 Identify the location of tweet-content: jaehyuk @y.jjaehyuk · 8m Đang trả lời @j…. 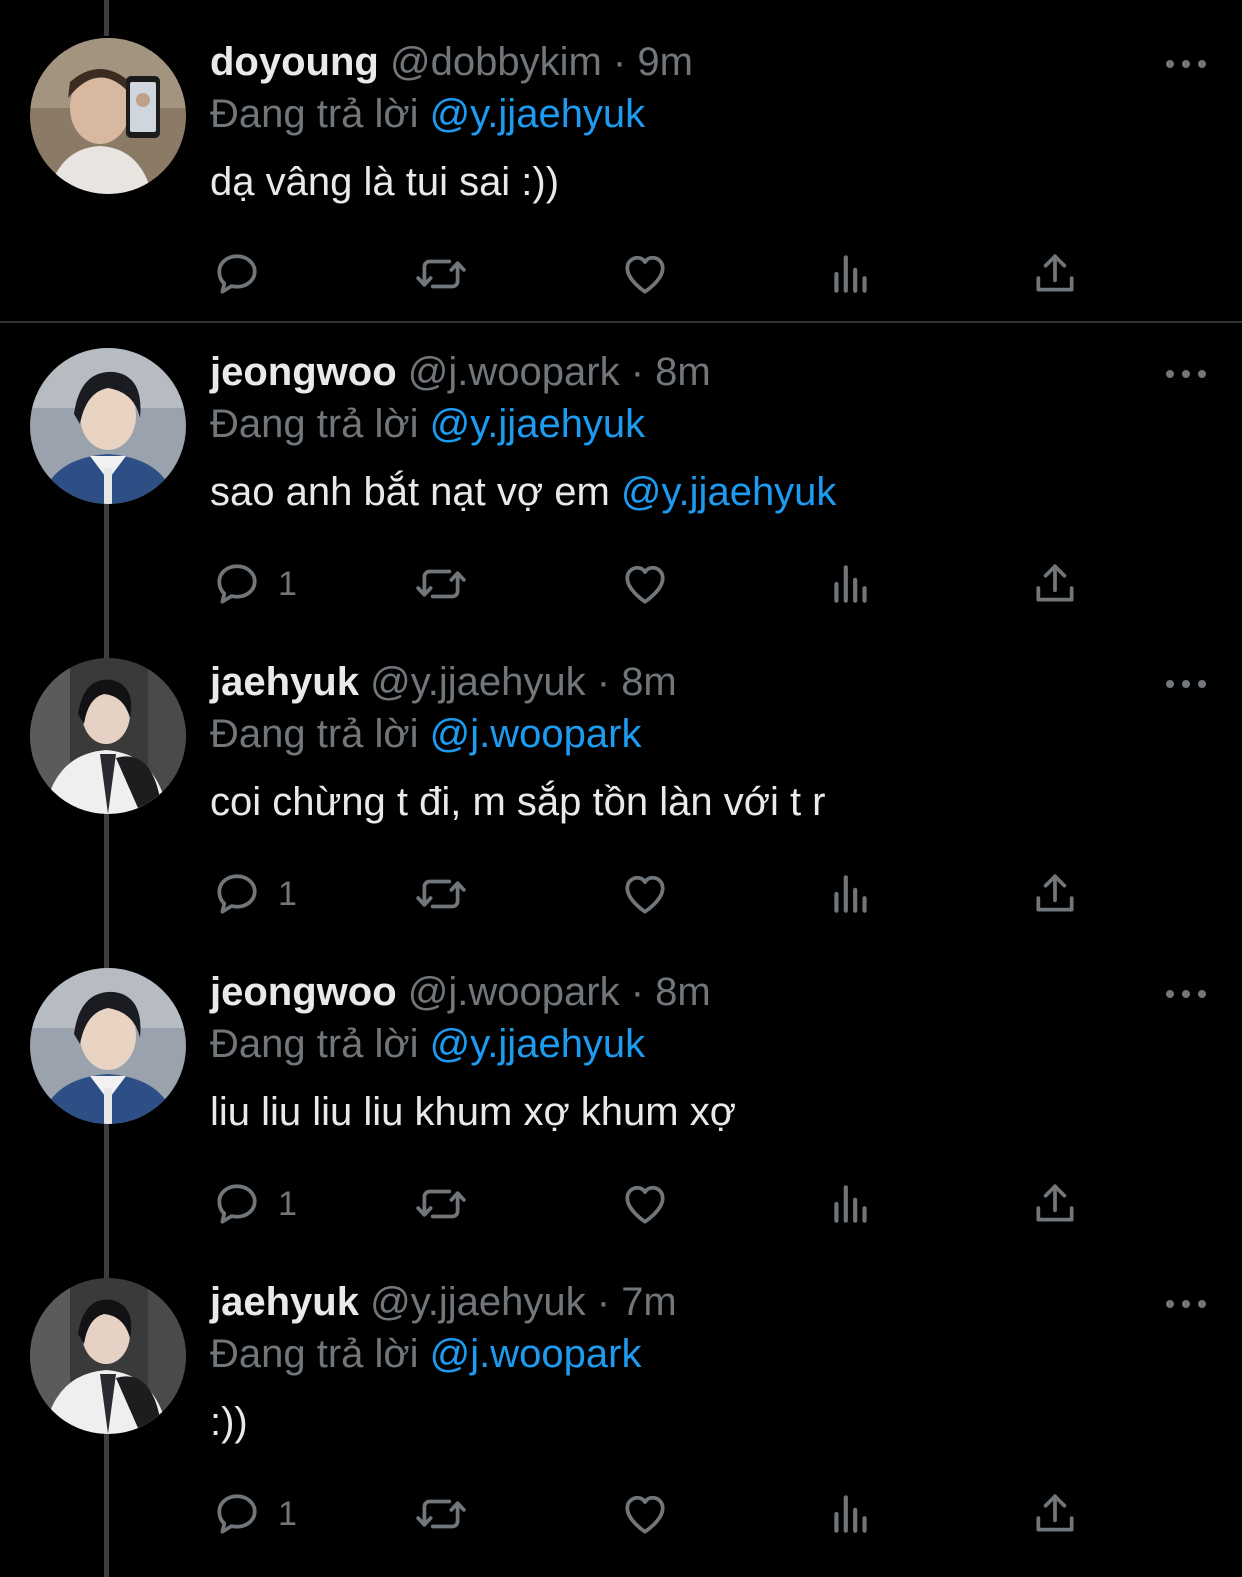
(696, 742).